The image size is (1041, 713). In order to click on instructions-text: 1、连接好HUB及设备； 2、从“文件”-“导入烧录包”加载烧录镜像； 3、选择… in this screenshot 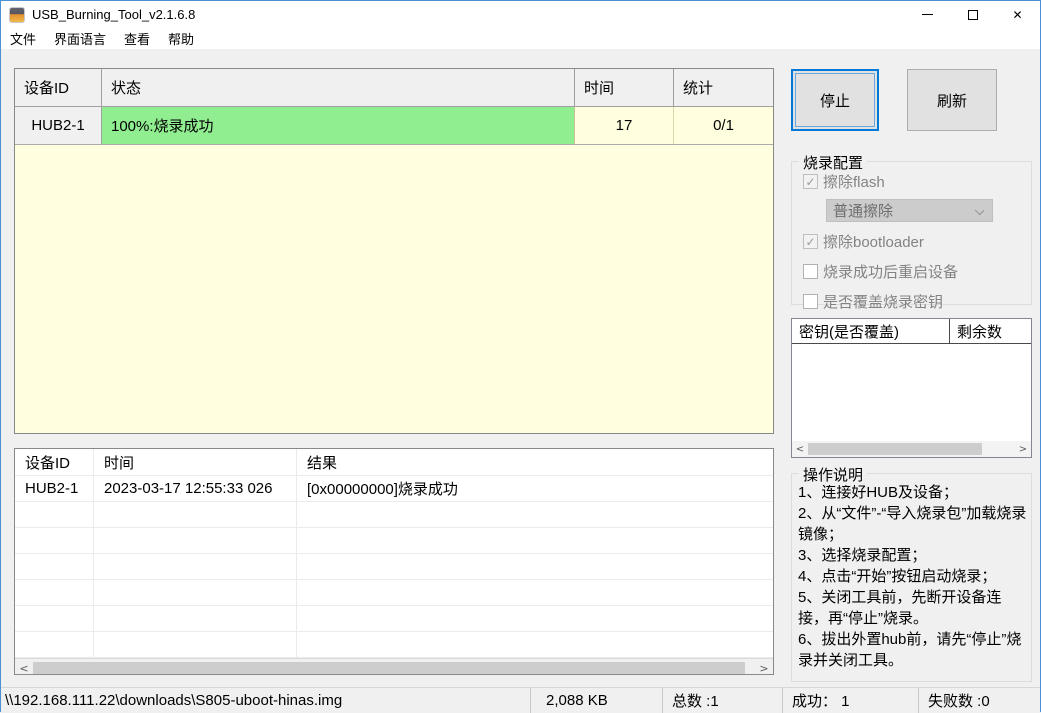, I will do `click(912, 576)`.